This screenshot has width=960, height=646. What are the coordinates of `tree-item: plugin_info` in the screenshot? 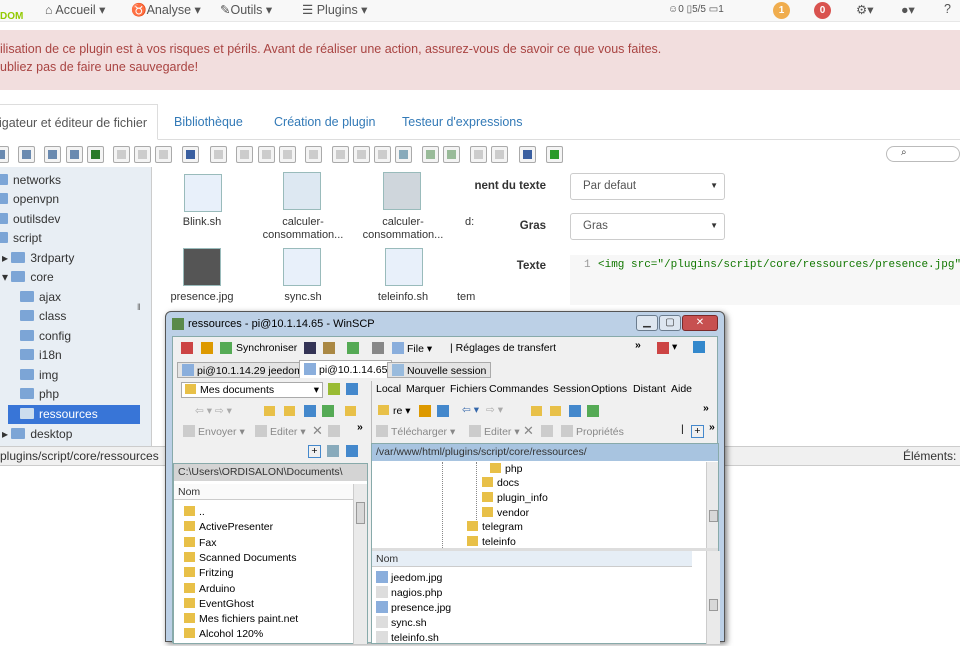 It's located at (515, 498).